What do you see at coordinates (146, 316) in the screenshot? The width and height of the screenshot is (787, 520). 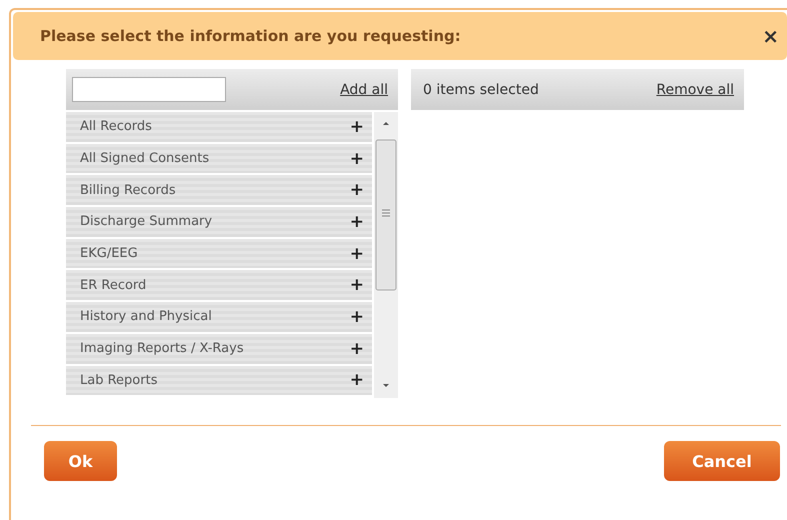 I see `item-label: History and Physical` at bounding box center [146, 316].